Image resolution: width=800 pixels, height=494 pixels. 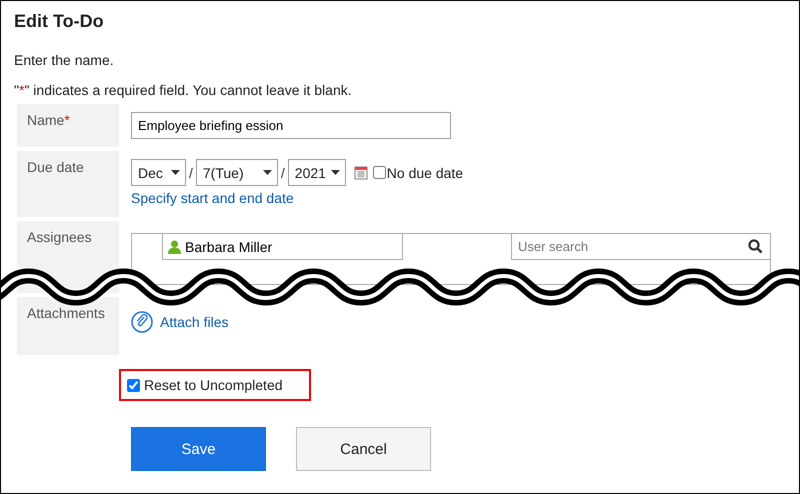 I want to click on paperclip-icon, so click(x=142, y=322).